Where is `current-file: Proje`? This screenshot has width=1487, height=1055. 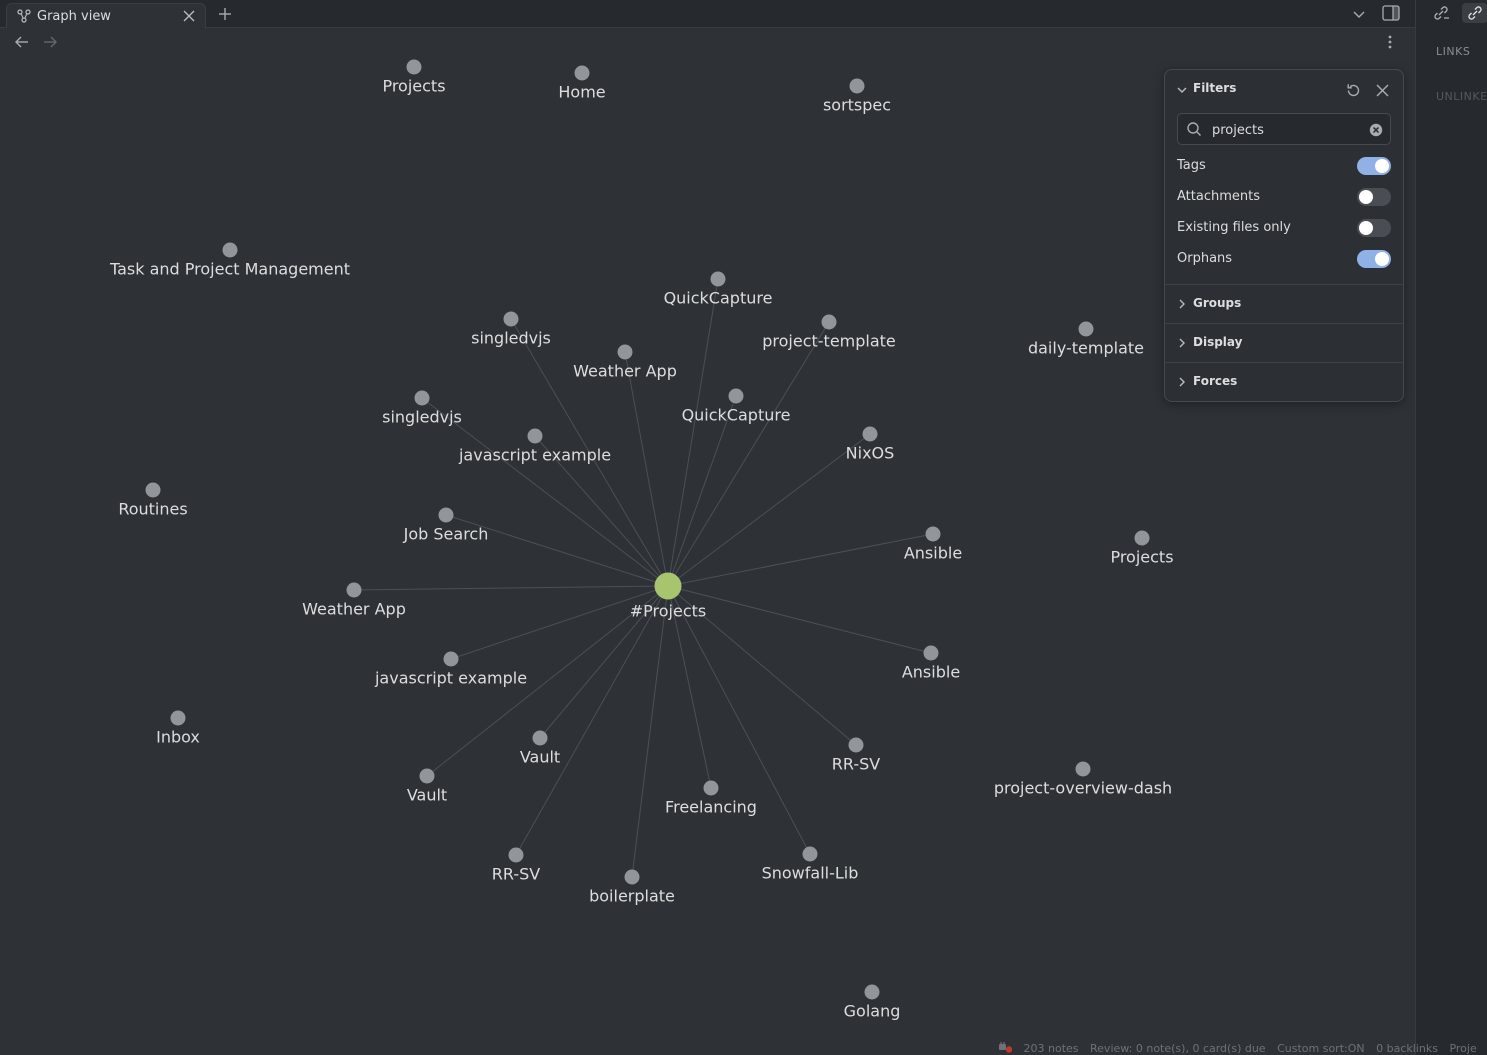 current-file: Proje is located at coordinates (1462, 1048).